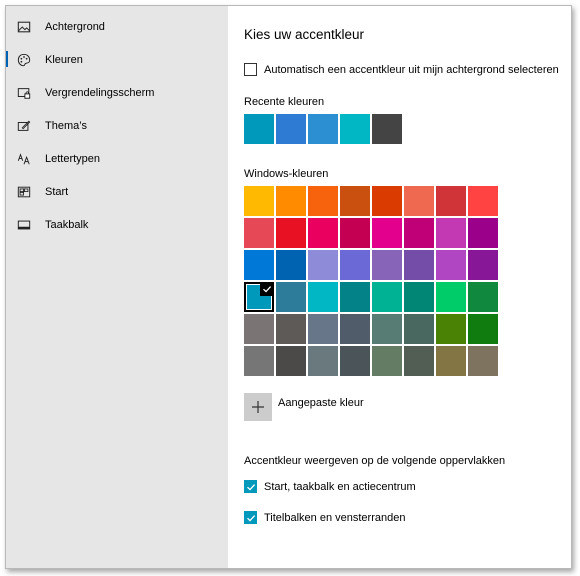 This screenshot has height=576, width=580. I want to click on sidebar-item-vergrendelingsscherm: Vergrendelingsscherm, so click(117, 92).